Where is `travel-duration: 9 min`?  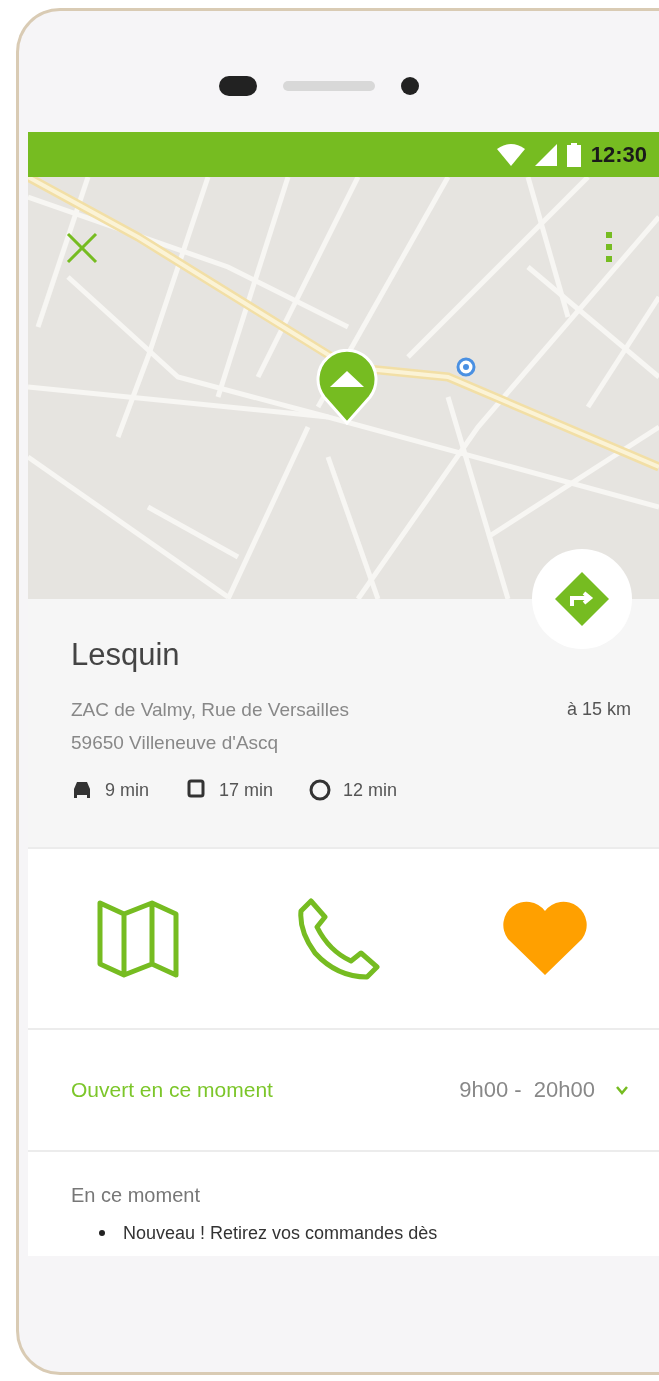 travel-duration: 9 min is located at coordinates (127, 790).